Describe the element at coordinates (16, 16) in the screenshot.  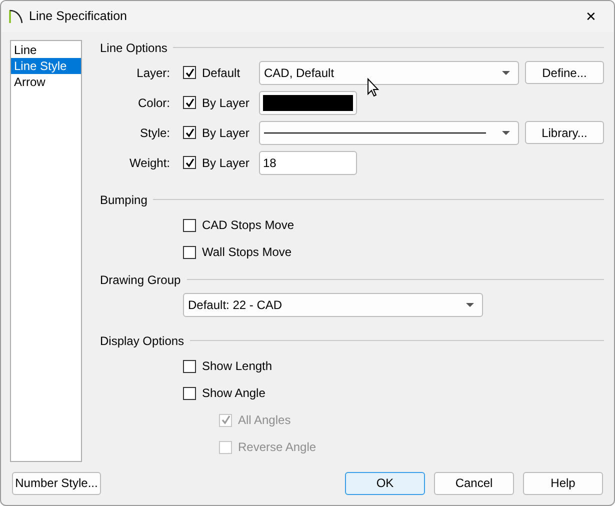
I see `arc-icon` at that location.